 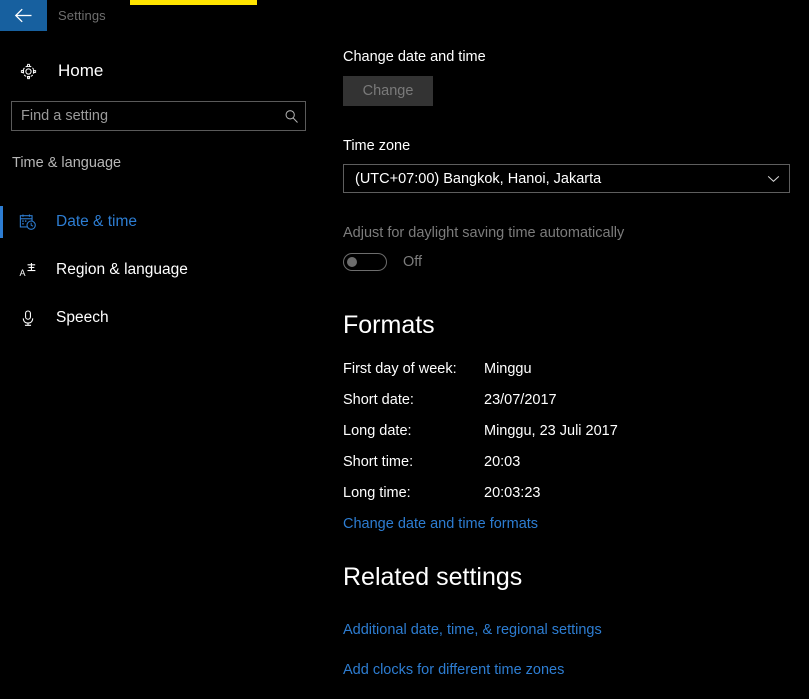 What do you see at coordinates (122, 269) in the screenshot?
I see `sidebar-item-region-language-label: Region & language` at bounding box center [122, 269].